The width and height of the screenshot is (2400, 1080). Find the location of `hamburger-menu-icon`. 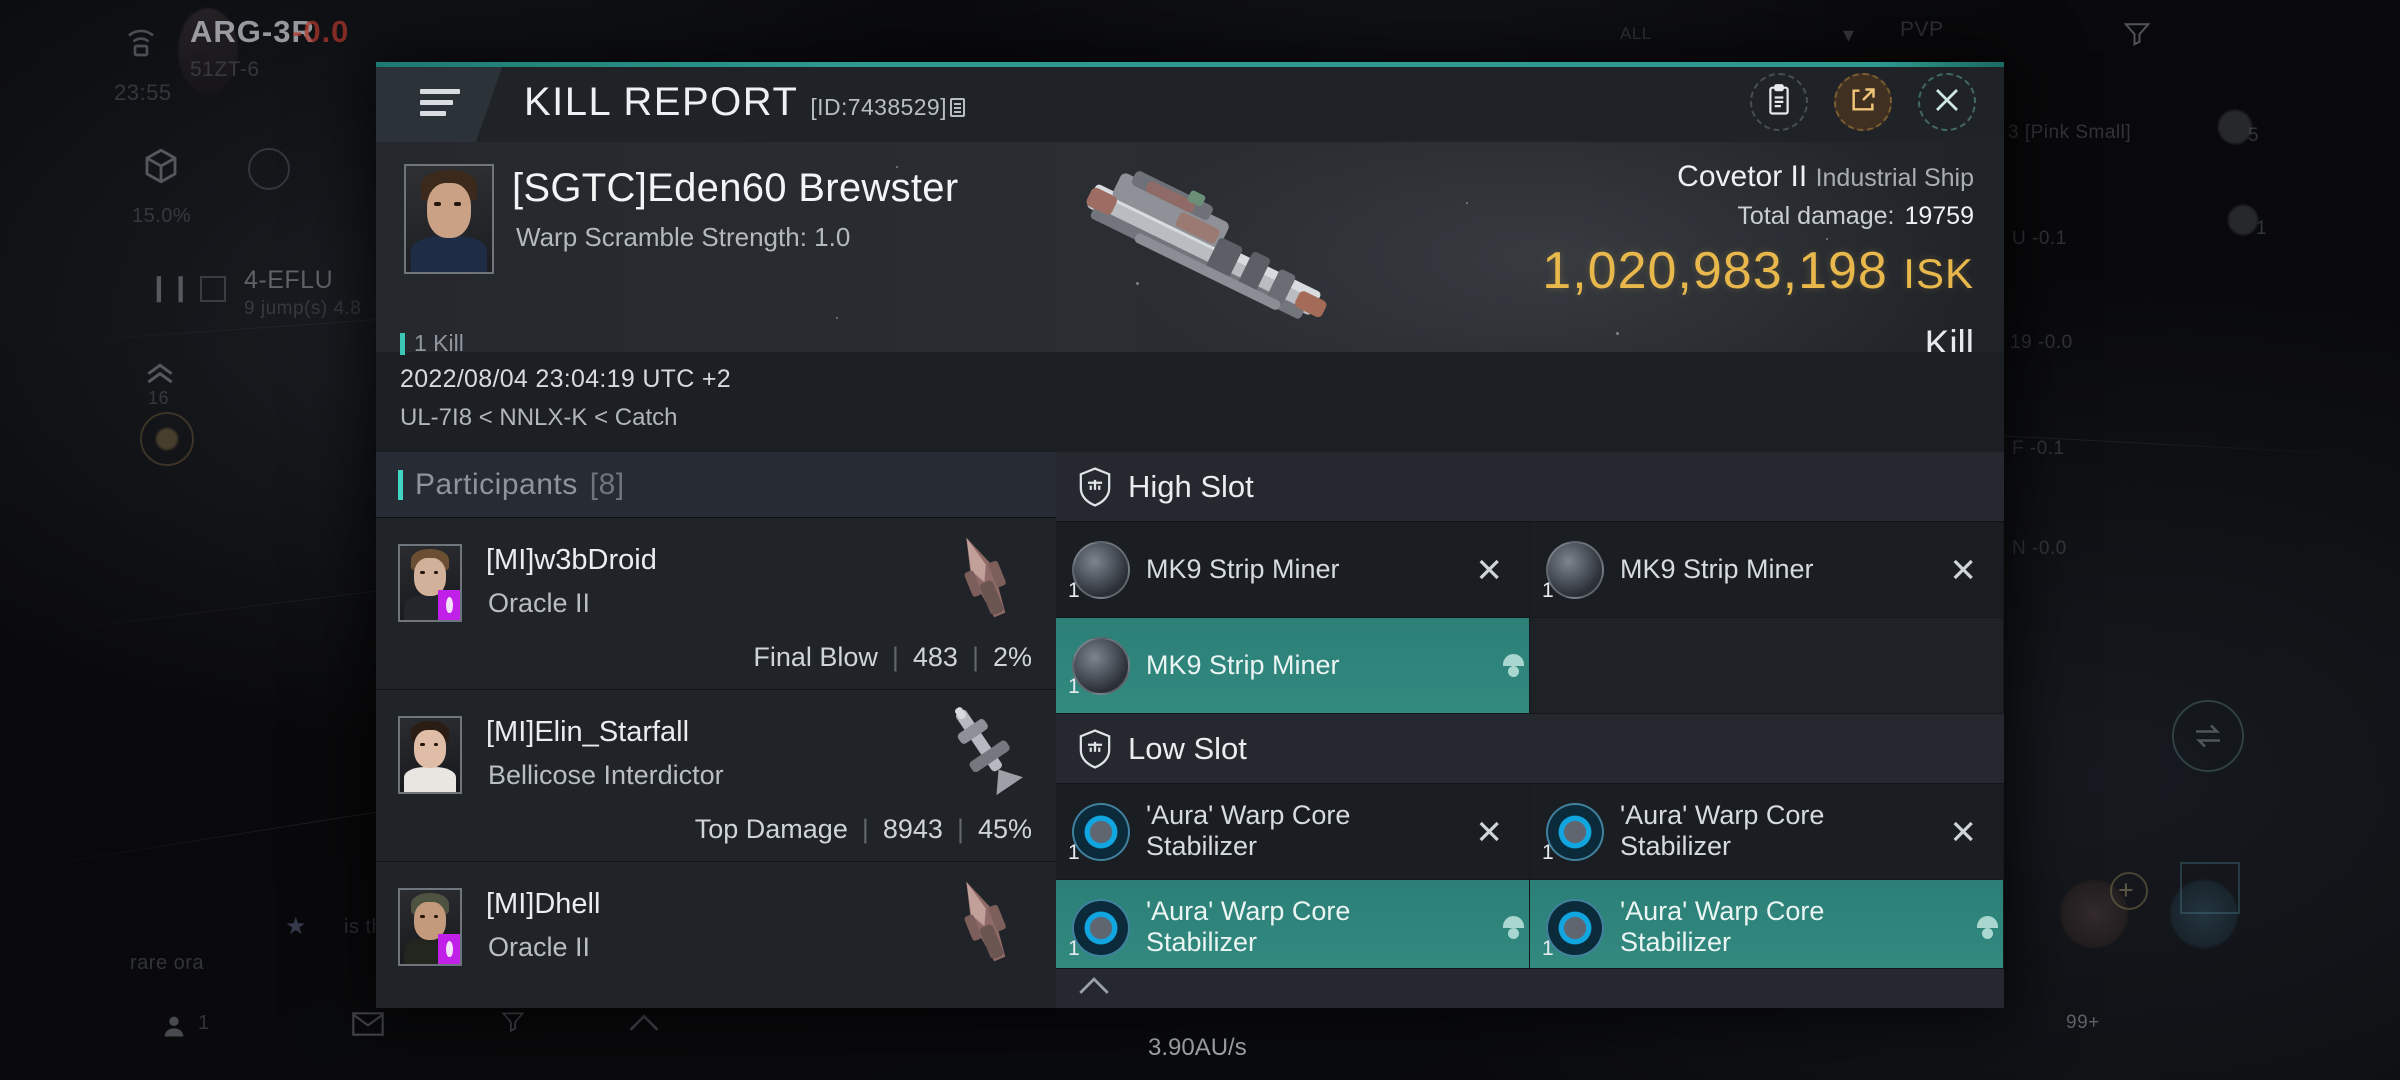

hamburger-menu-icon is located at coordinates (440, 102).